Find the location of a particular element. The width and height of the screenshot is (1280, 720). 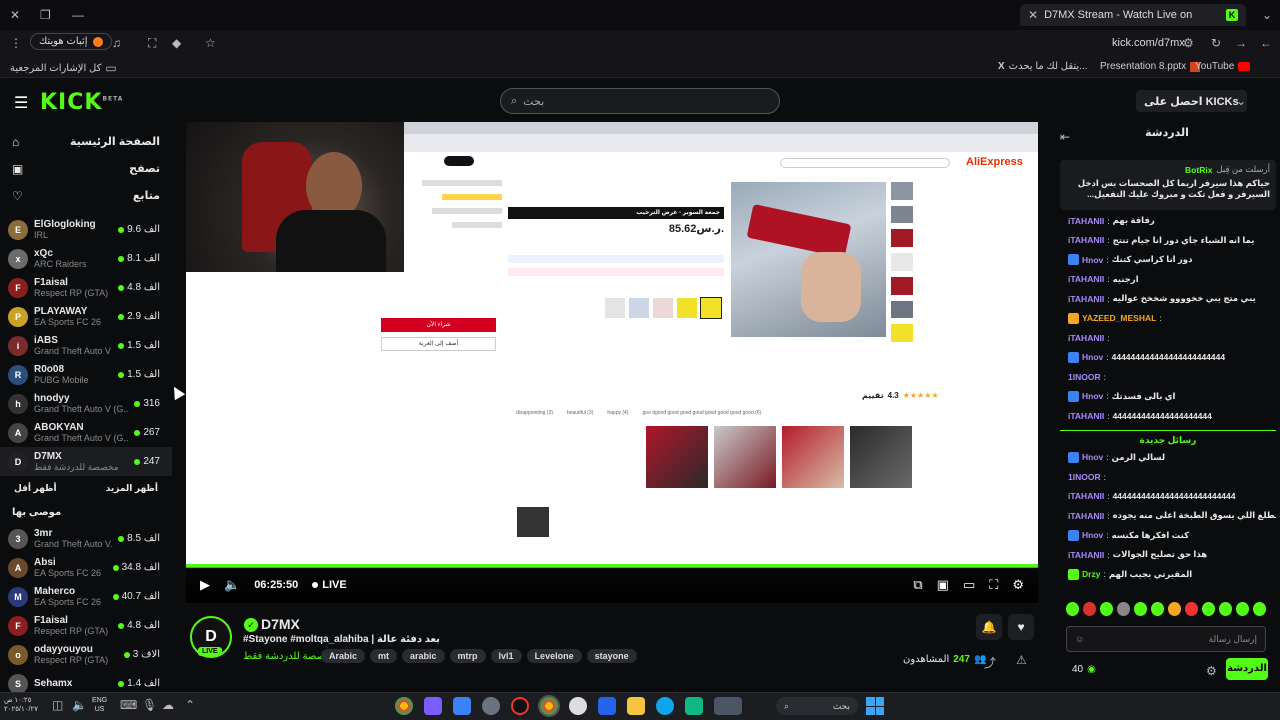

bookmark-star-icon: ☆ is located at coordinates (210, 43).